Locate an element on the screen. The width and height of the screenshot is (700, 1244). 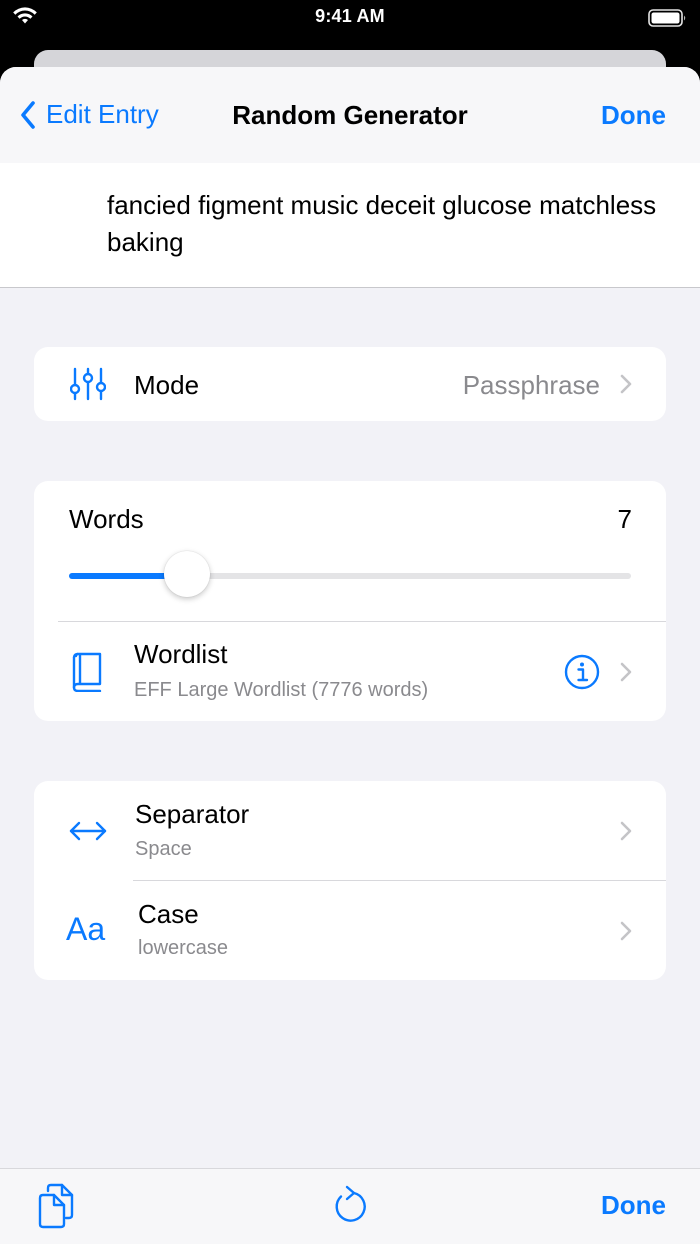
nav-done-button: Done is located at coordinates (633, 115).